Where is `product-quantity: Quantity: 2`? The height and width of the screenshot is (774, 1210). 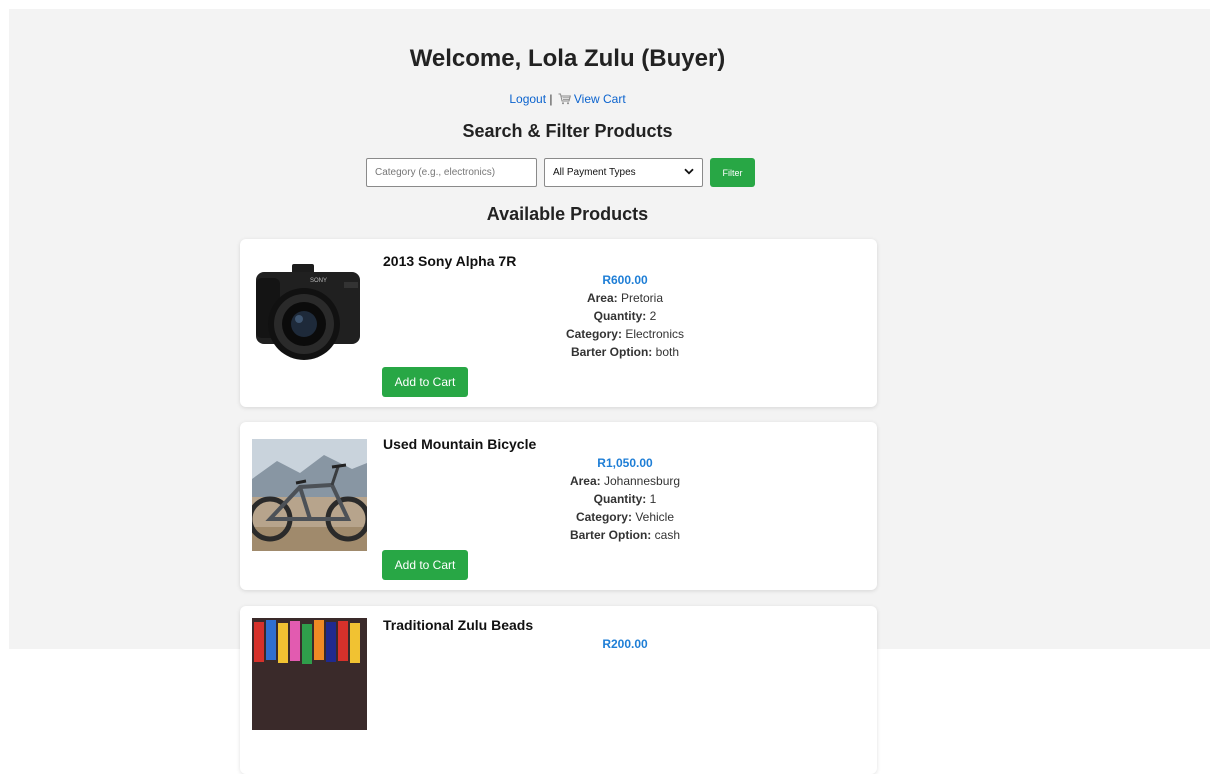 product-quantity: Quantity: 2 is located at coordinates (625, 316).